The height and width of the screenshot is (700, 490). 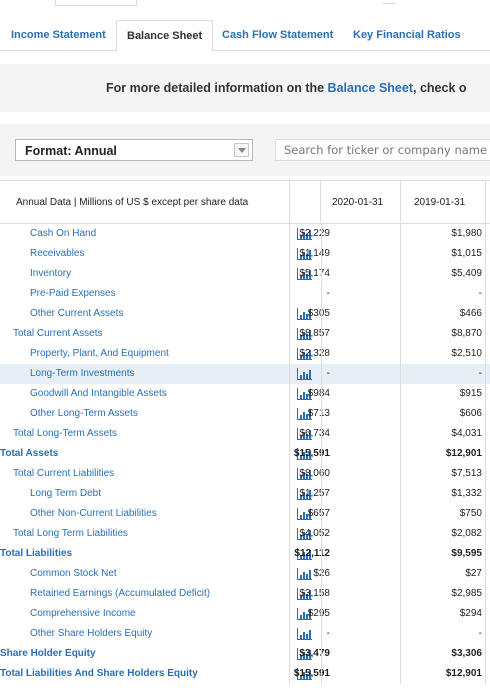 I want to click on value-divider-right, so click(x=485, y=454).